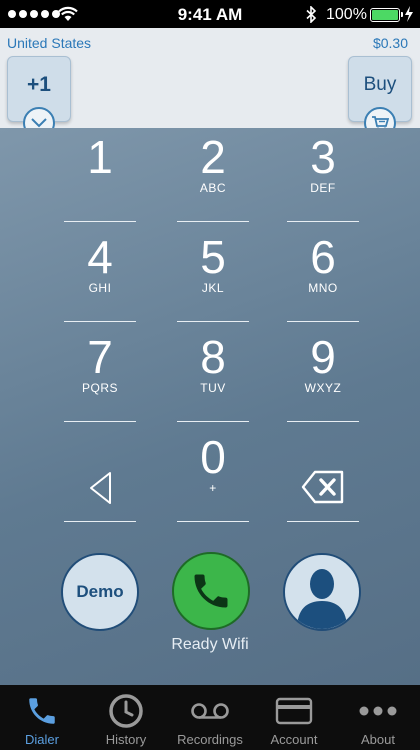 The height and width of the screenshot is (750, 420). I want to click on tab-about: About, so click(378, 717).